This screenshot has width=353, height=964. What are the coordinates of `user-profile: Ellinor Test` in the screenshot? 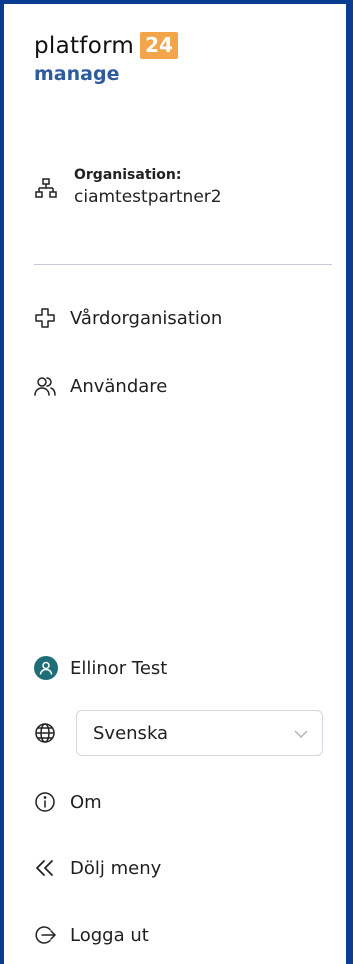 It's located at (100, 668).